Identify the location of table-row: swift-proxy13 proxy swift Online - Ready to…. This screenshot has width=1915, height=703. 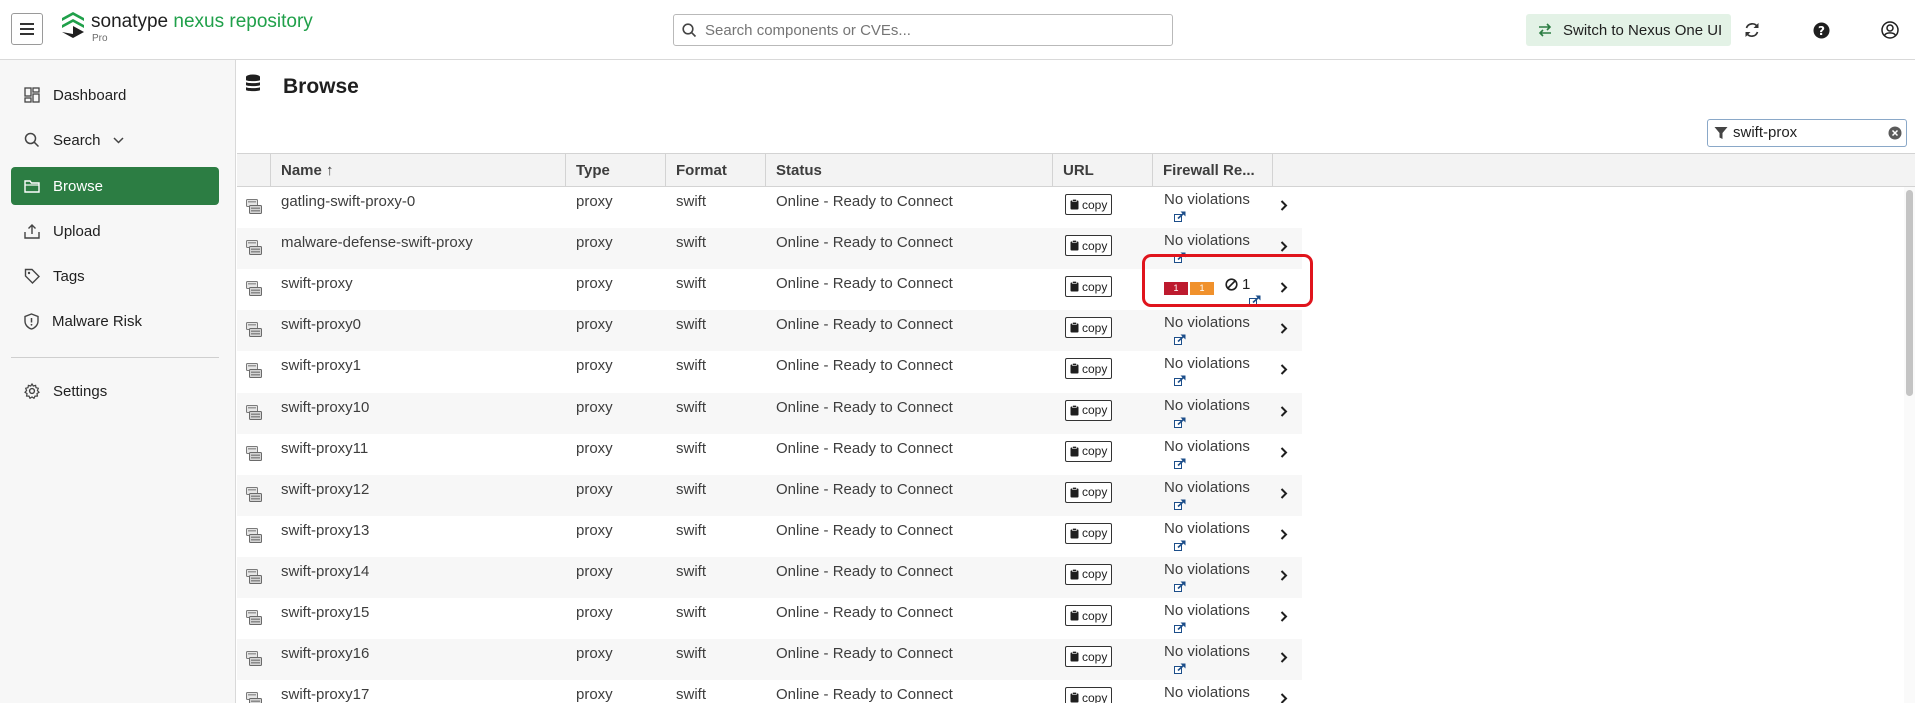
(769, 536).